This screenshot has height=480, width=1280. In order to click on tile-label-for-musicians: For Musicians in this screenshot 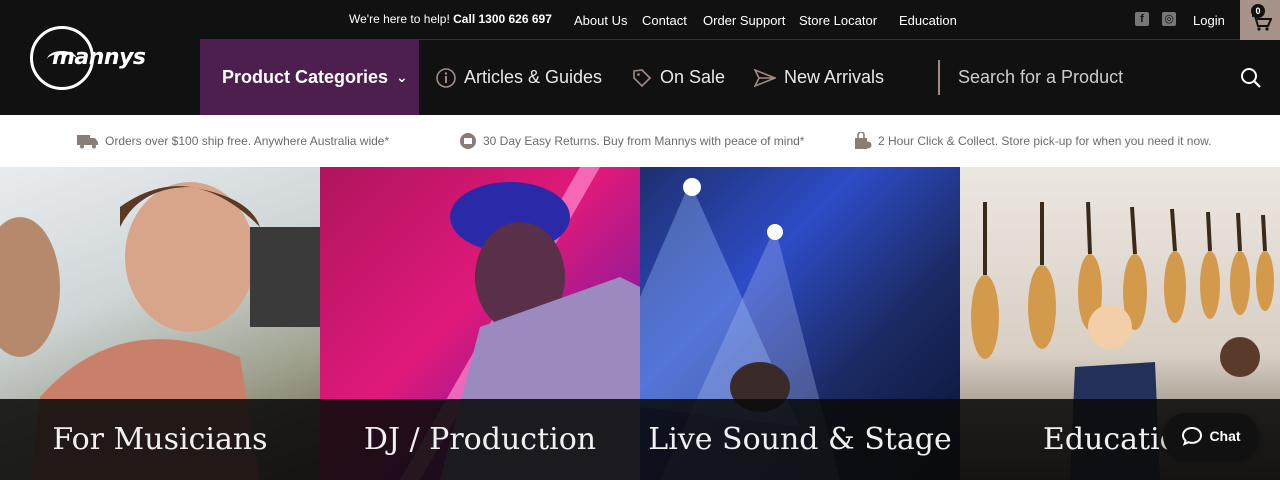, I will do `click(160, 439)`.